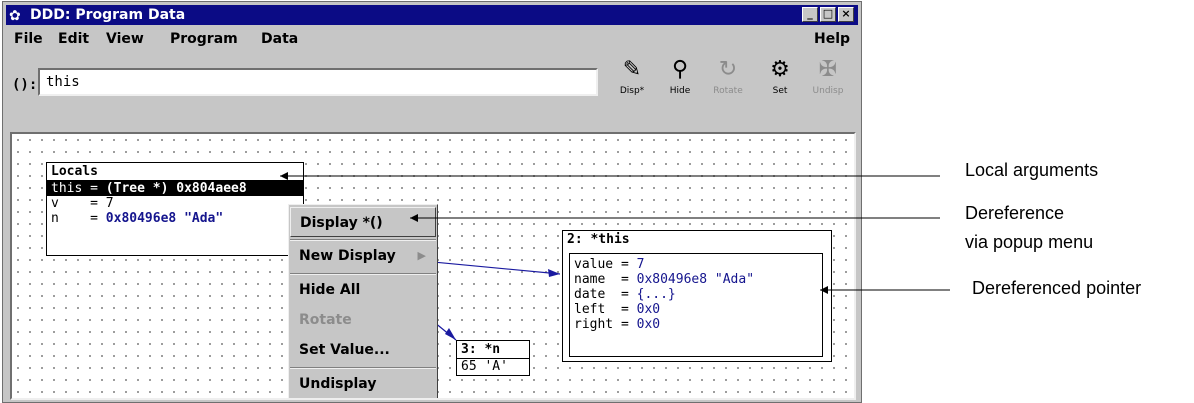  Describe the element at coordinates (1015, 213) in the screenshot. I see `annotation-dereference: Dereference` at that location.